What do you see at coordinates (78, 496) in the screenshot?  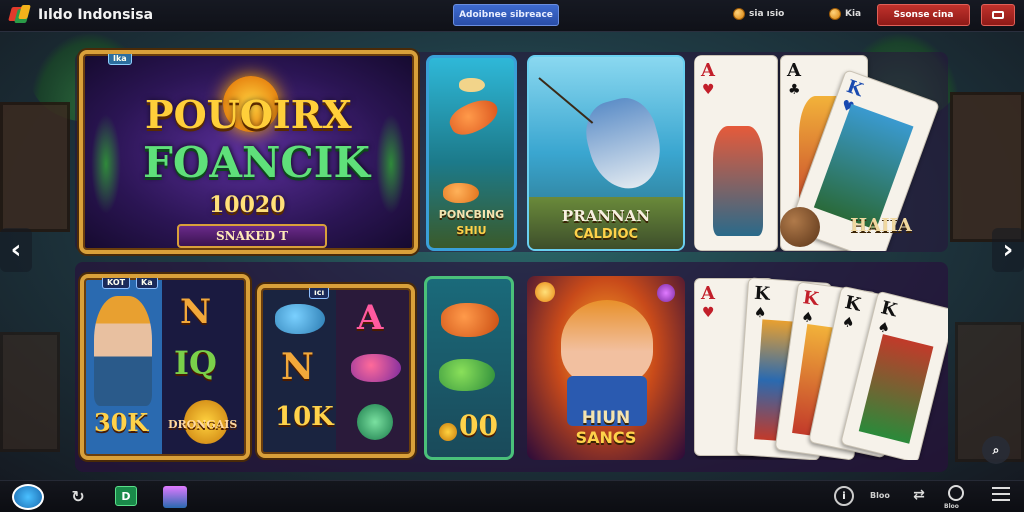 I see `refresh-icon: ↻` at bounding box center [78, 496].